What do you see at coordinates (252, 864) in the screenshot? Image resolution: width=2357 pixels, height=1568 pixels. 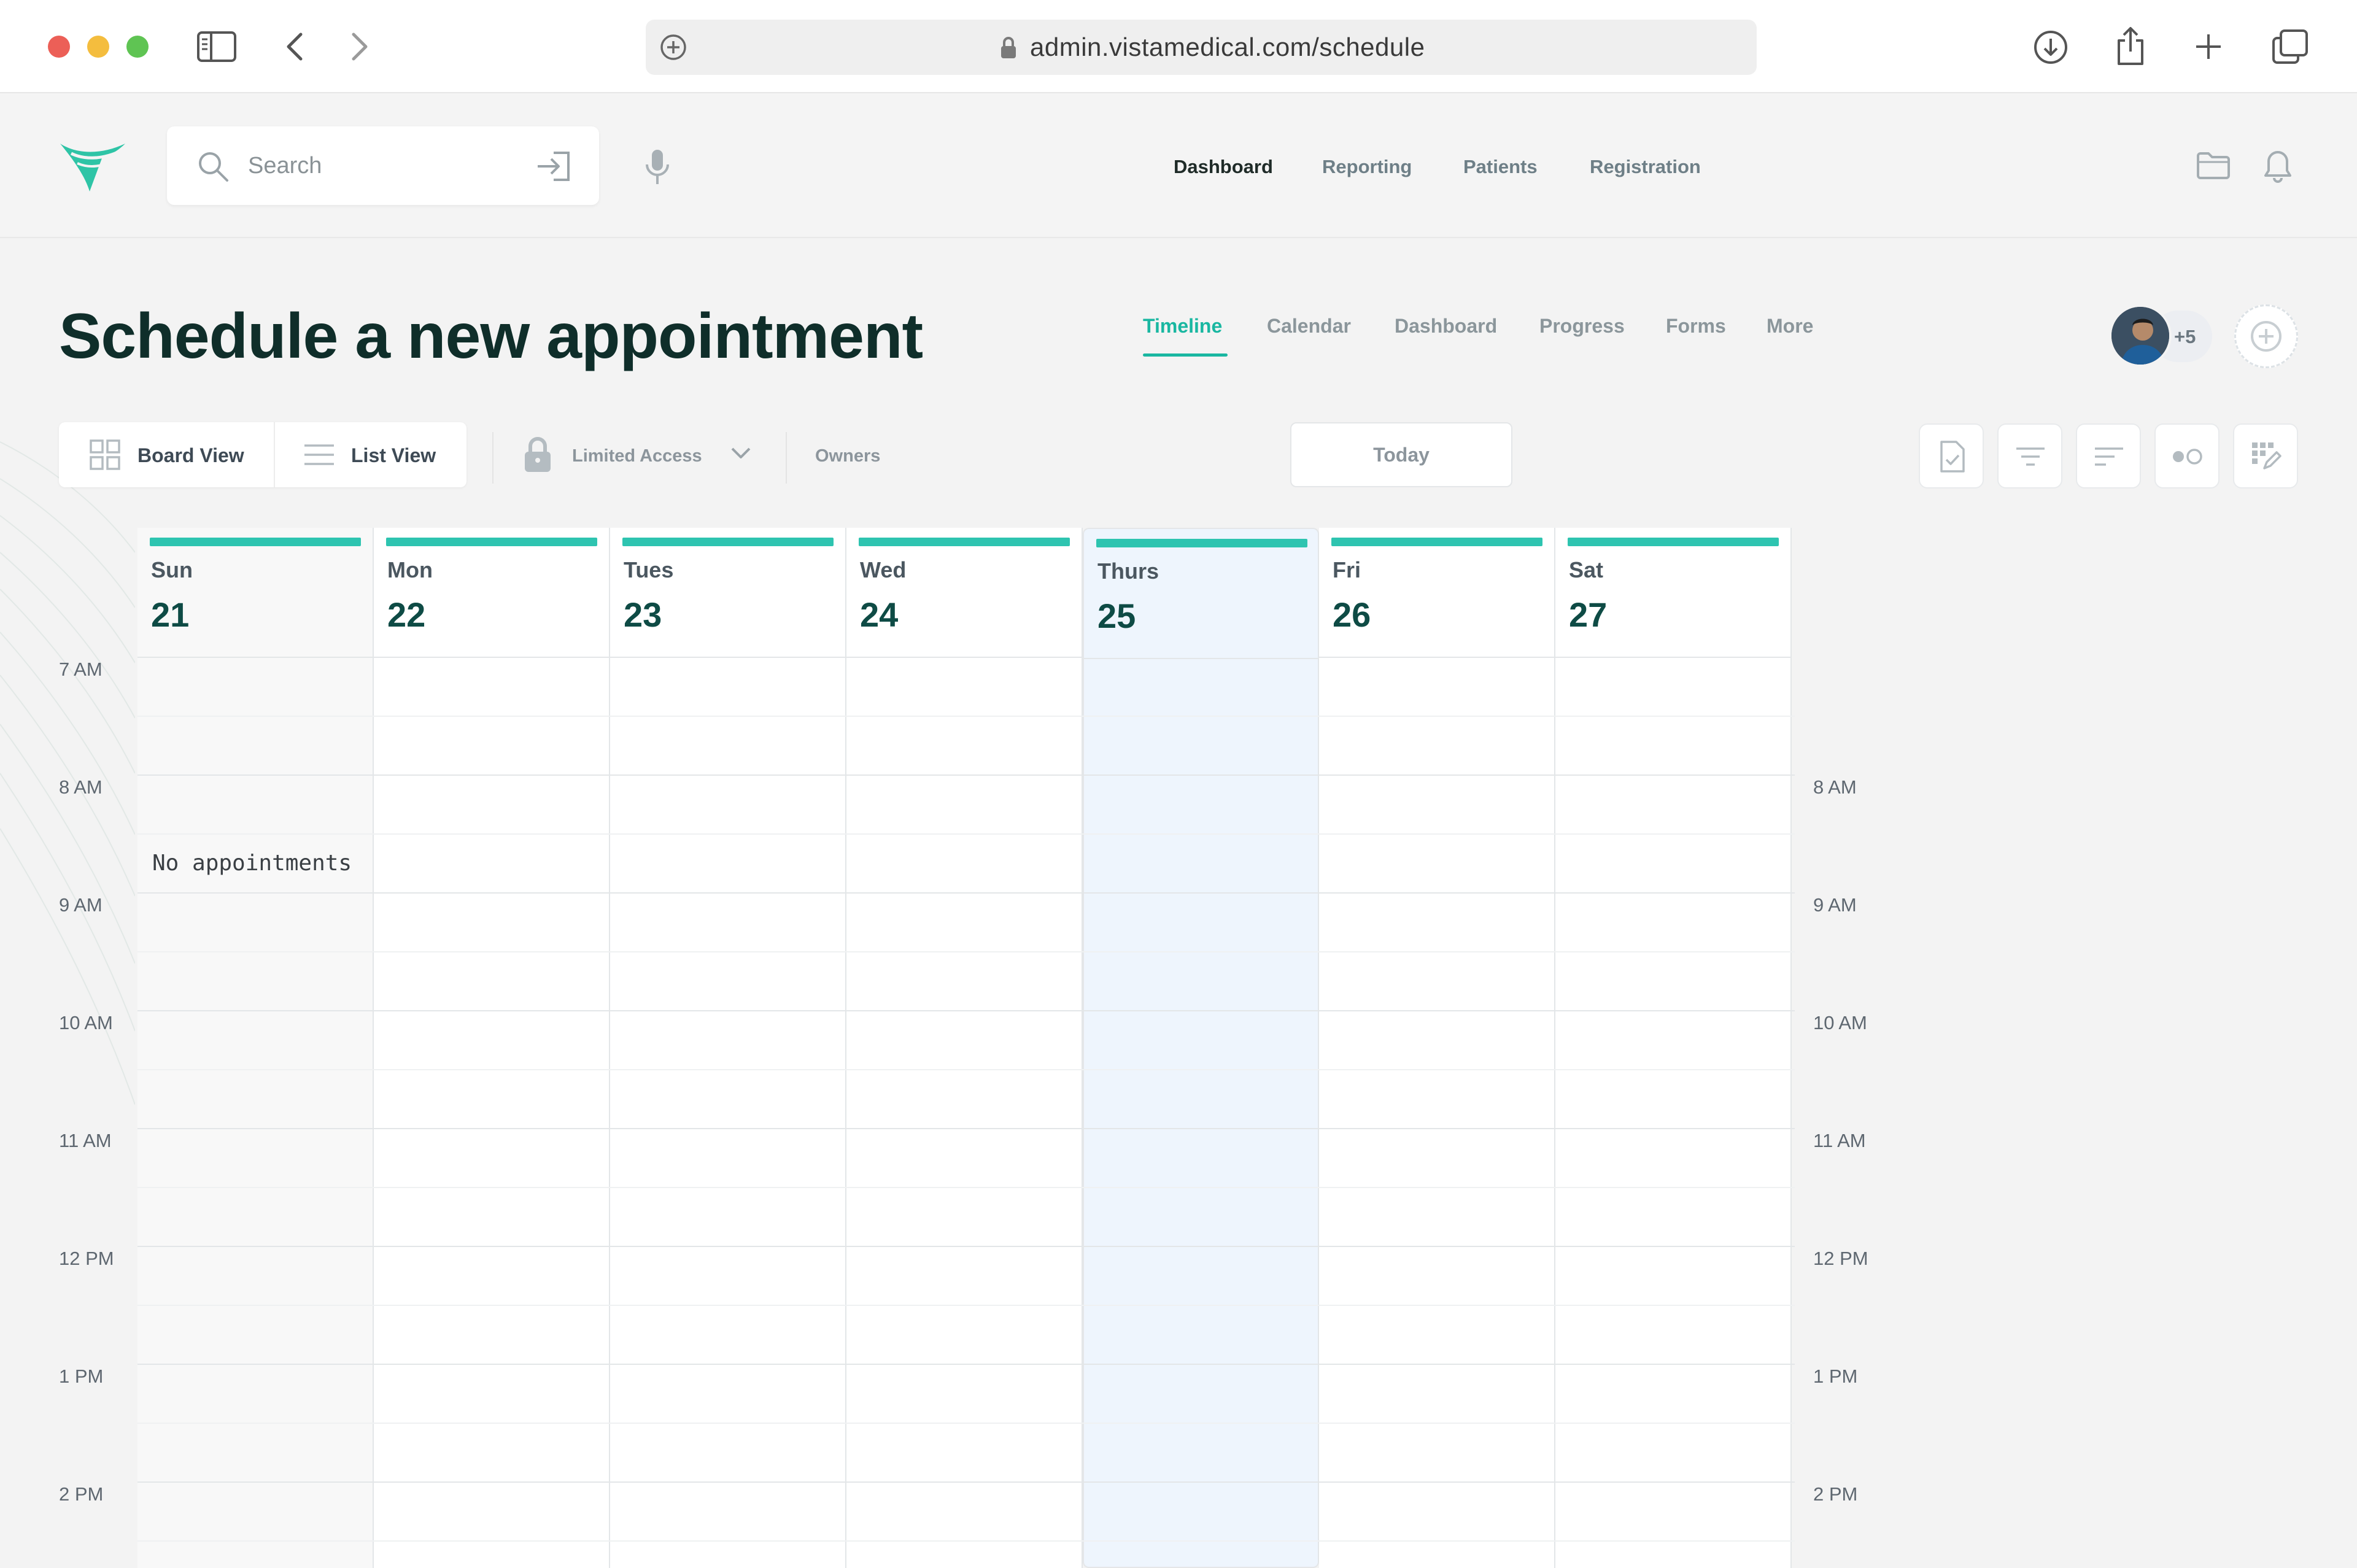 I see `empty-state-message: No appointments` at bounding box center [252, 864].